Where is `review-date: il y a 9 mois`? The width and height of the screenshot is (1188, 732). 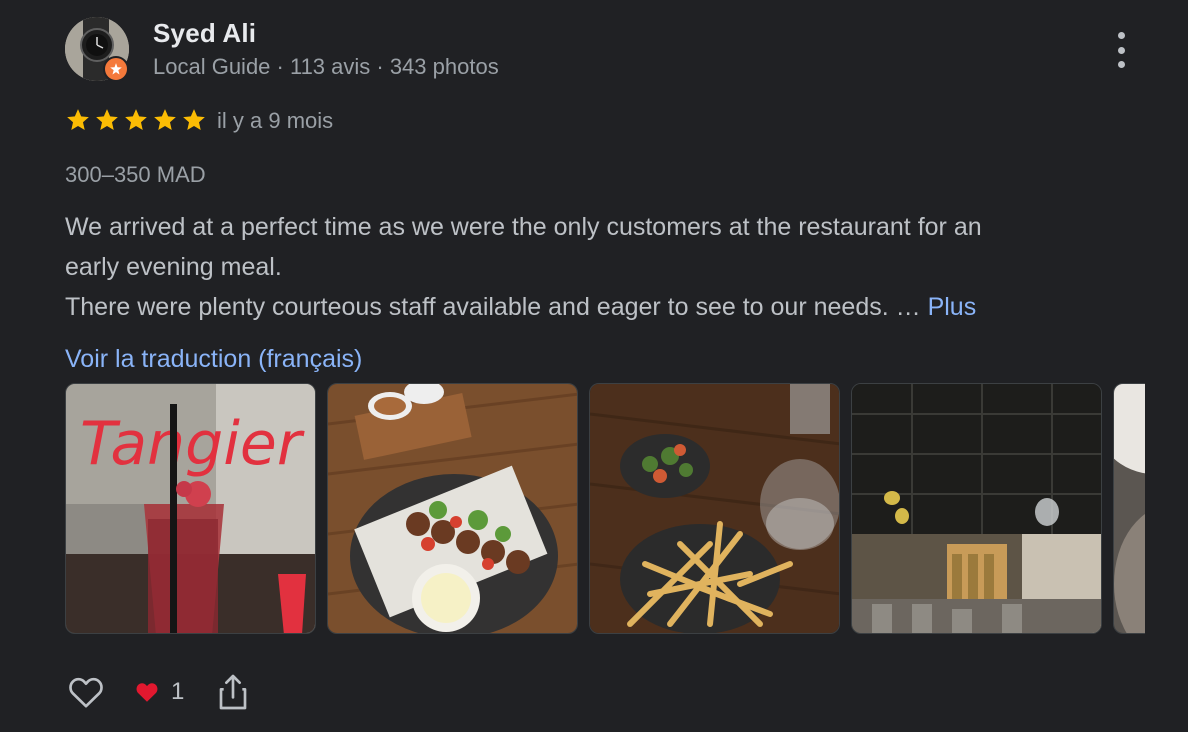 review-date: il y a 9 mois is located at coordinates (275, 120).